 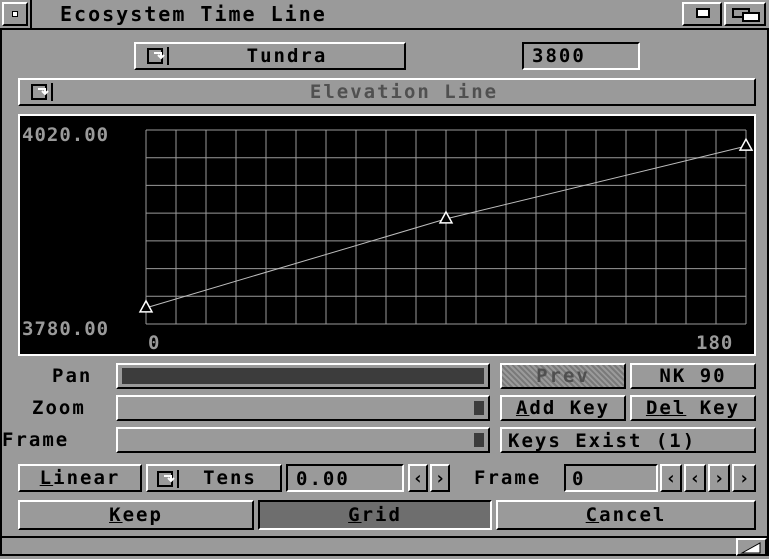 What do you see at coordinates (87, 477) in the screenshot?
I see `linear-text: inear` at bounding box center [87, 477].